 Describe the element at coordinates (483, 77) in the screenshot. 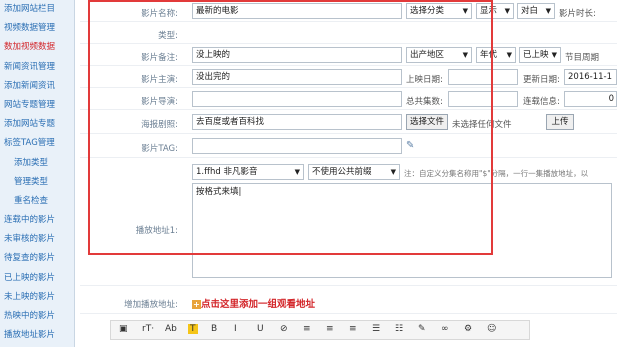

I see `release-input` at that location.